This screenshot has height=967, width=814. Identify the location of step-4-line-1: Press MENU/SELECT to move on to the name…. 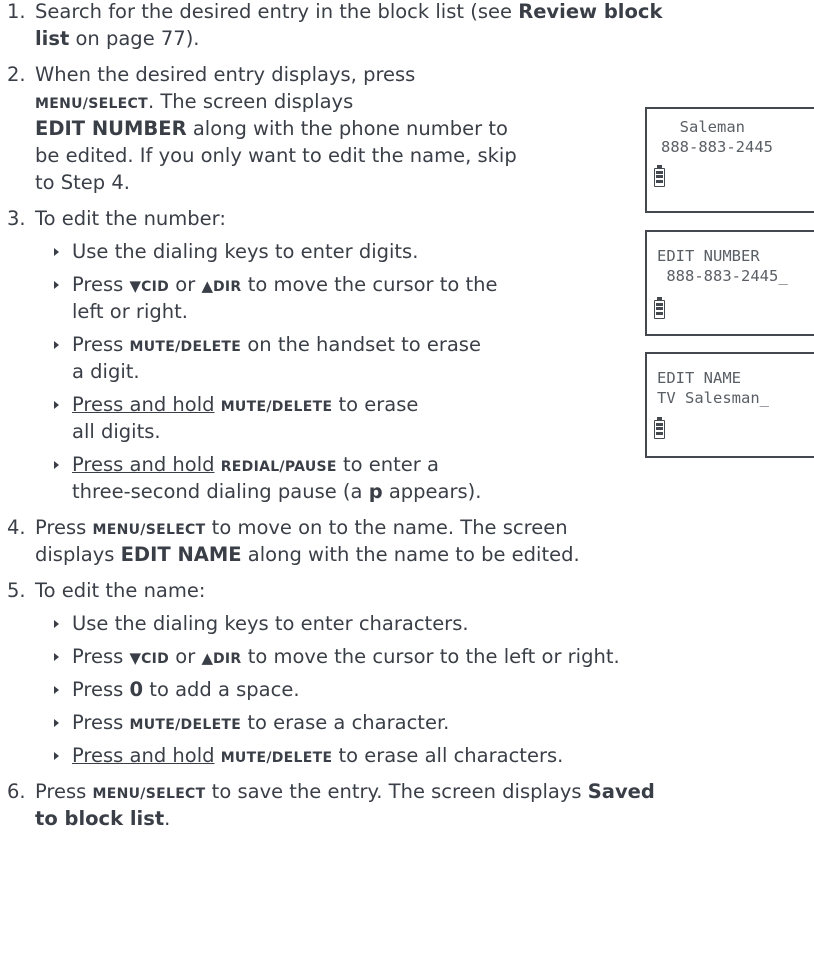
(301, 527).